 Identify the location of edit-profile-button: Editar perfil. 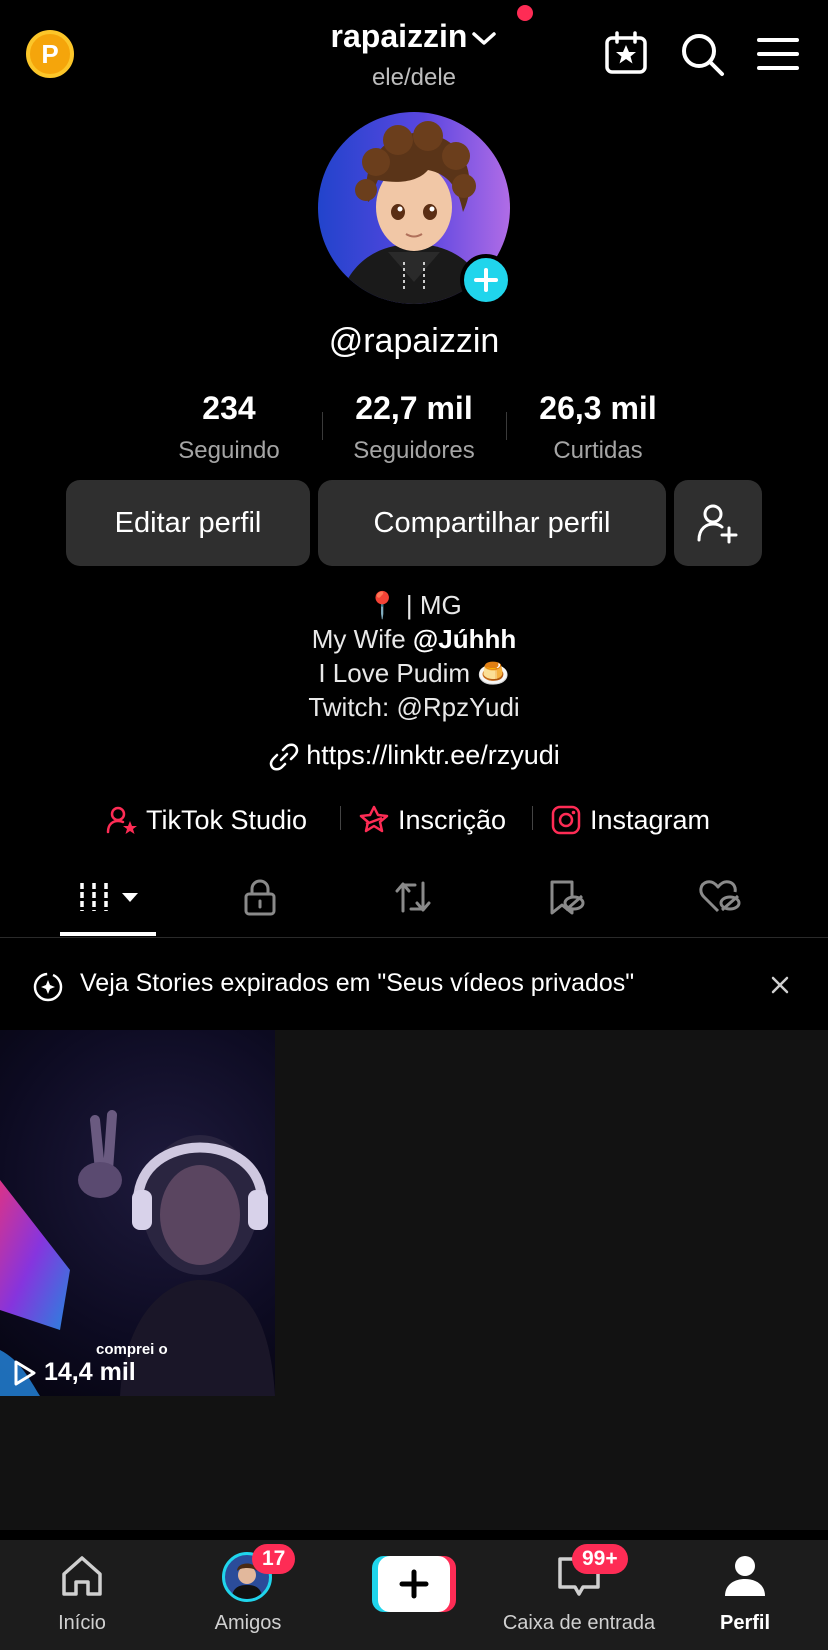
(188, 523).